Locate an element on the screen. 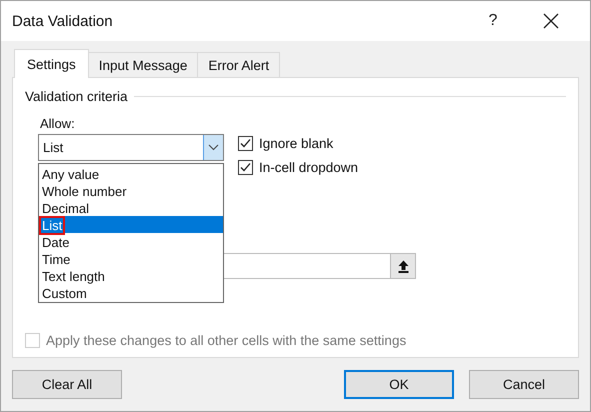 The image size is (591, 412). dropdown-option: Text length is located at coordinates (131, 275).